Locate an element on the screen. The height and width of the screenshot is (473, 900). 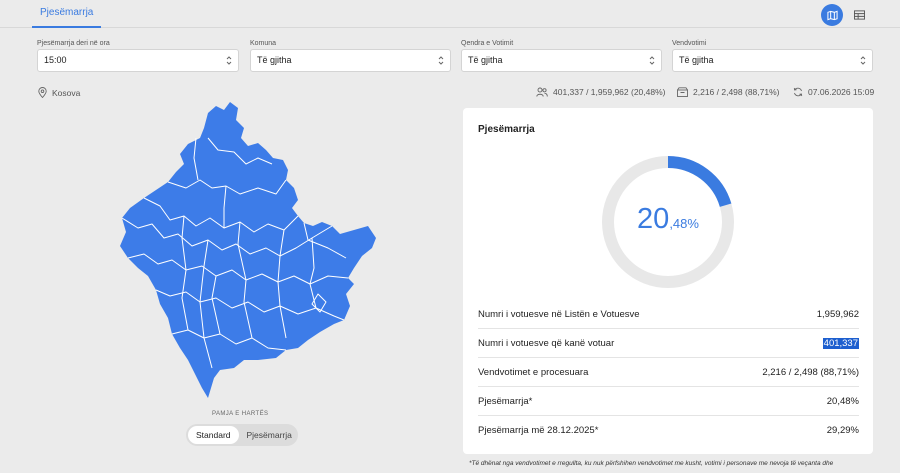
donut-value-decimal: ,48% is located at coordinates (684, 223).